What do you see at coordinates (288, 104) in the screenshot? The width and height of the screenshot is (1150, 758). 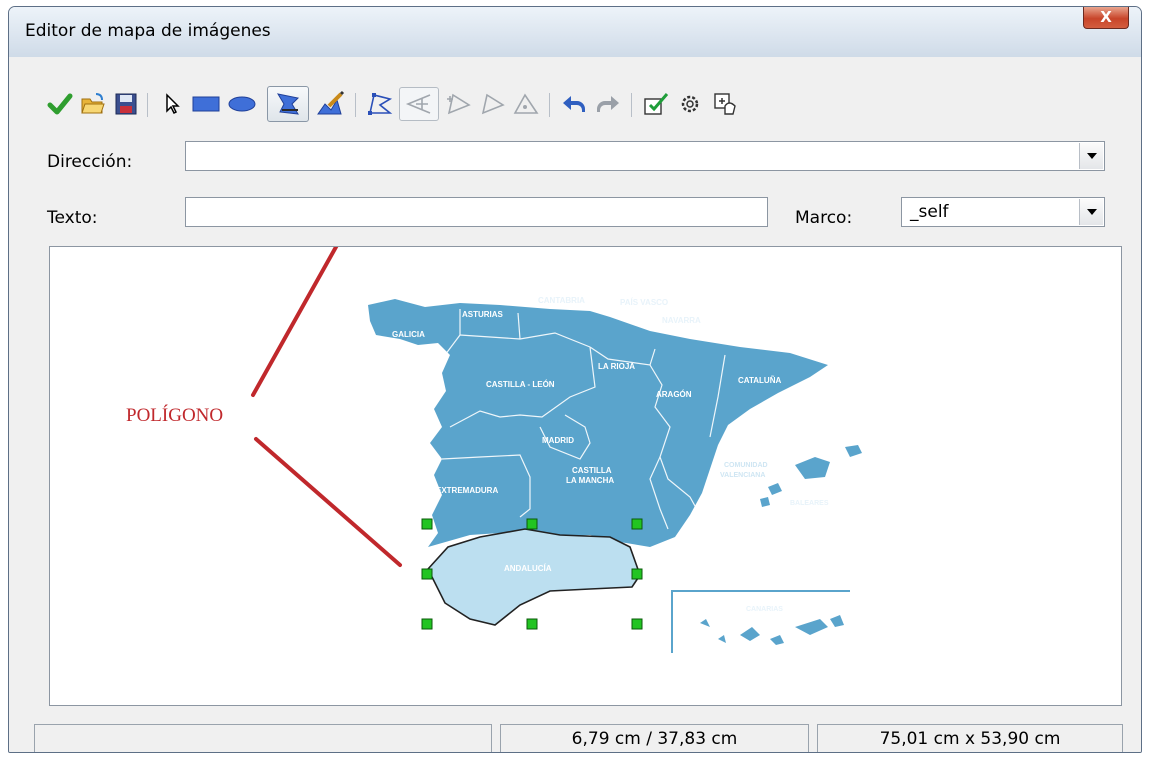 I see `polygon-icon` at bounding box center [288, 104].